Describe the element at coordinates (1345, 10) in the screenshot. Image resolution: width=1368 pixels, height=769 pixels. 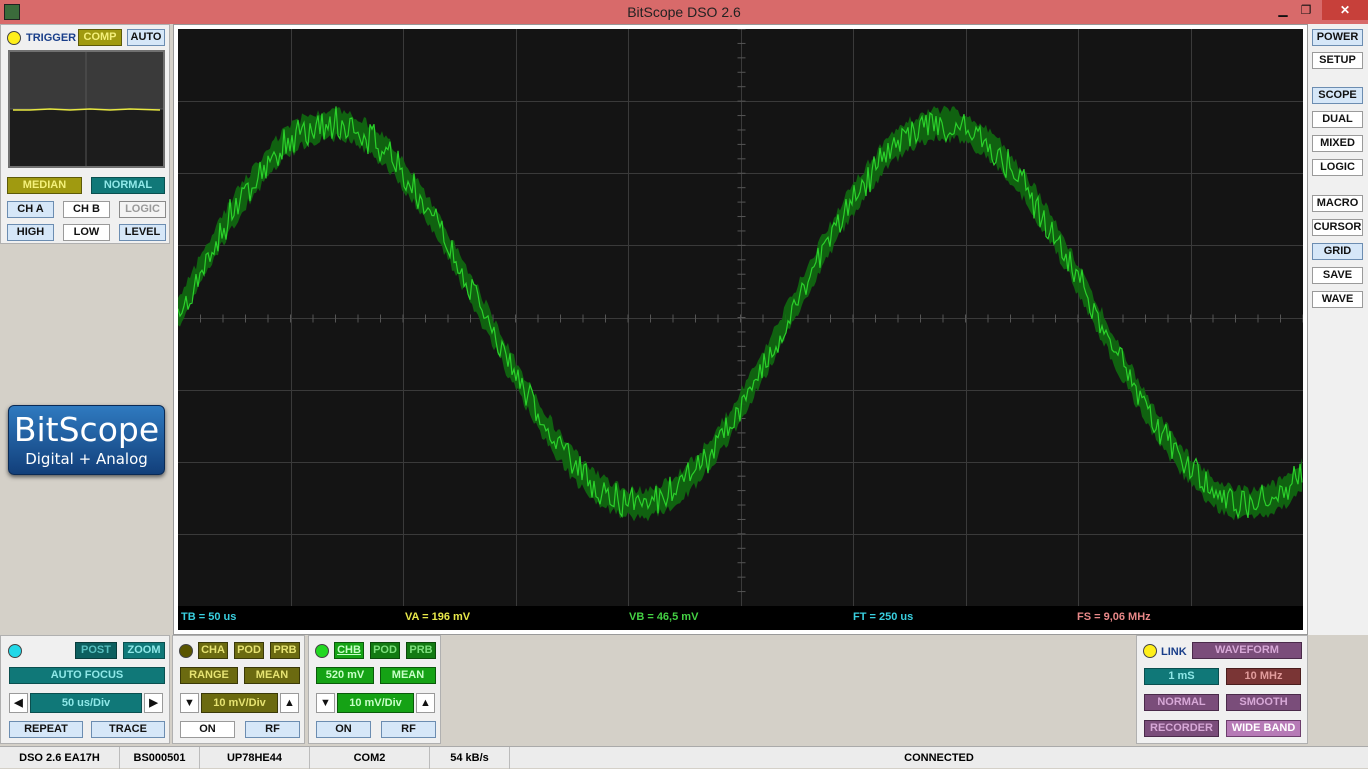
I see `close-button: ✕` at that location.